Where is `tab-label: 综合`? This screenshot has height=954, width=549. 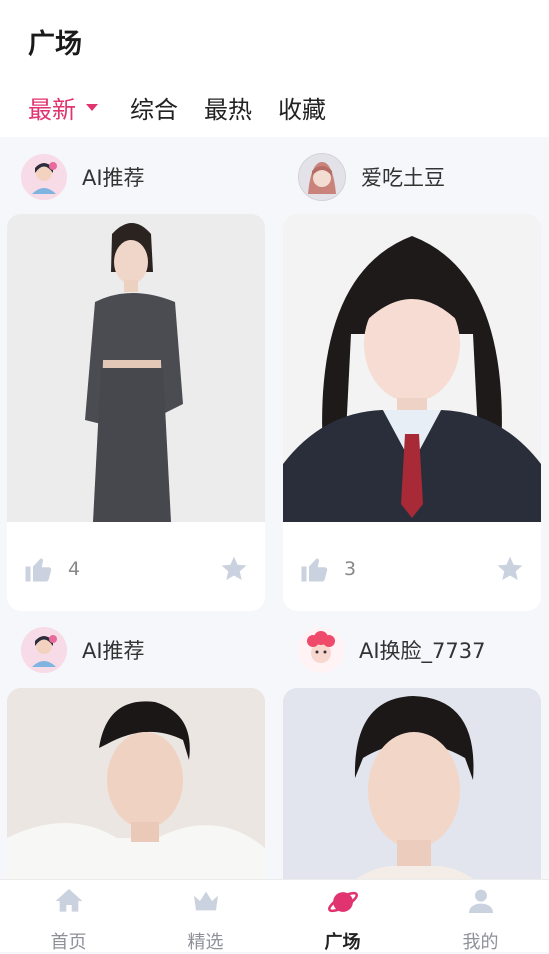
tab-label: 综合 is located at coordinates (154, 109).